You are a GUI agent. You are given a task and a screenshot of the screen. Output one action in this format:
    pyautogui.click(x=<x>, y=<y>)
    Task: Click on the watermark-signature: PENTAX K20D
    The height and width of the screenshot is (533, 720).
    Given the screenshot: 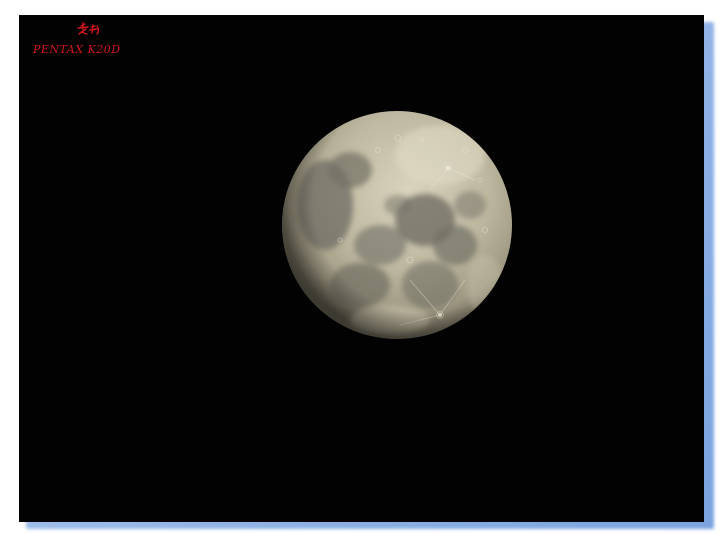 What is the action you would take?
    pyautogui.click(x=76, y=39)
    